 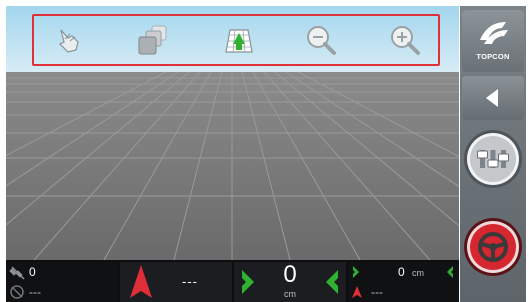 What do you see at coordinates (494, 33) in the screenshot?
I see `topcon-logo-icon` at bounding box center [494, 33].